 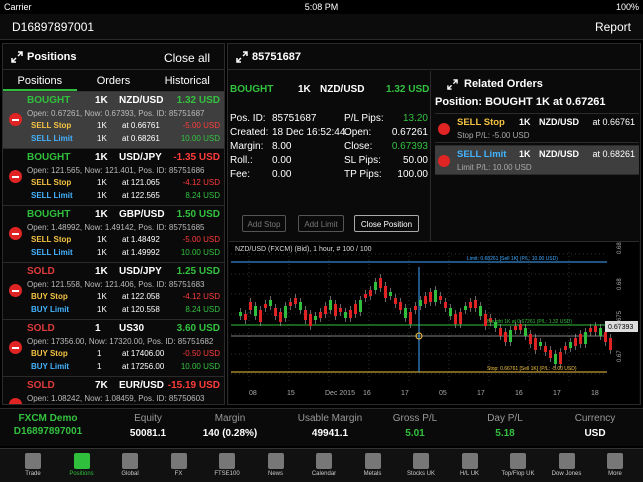 What do you see at coordinates (415, 426) in the screenshot?
I see `summary-col: Gross P/L 5.01` at bounding box center [415, 426].